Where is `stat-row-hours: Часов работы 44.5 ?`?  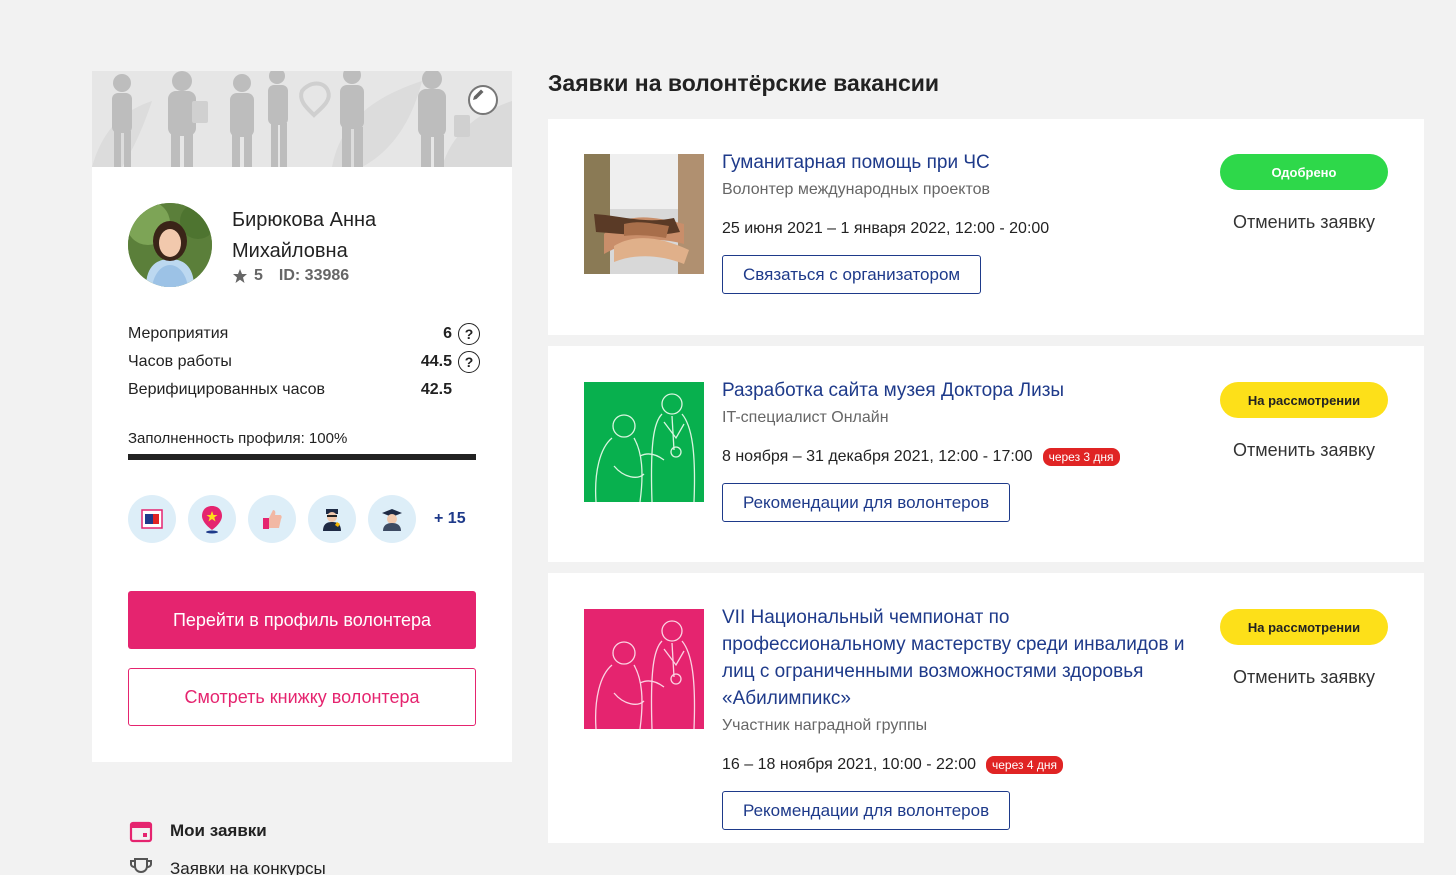 stat-row-hours: Часов работы 44.5 ? is located at coordinates (304, 362).